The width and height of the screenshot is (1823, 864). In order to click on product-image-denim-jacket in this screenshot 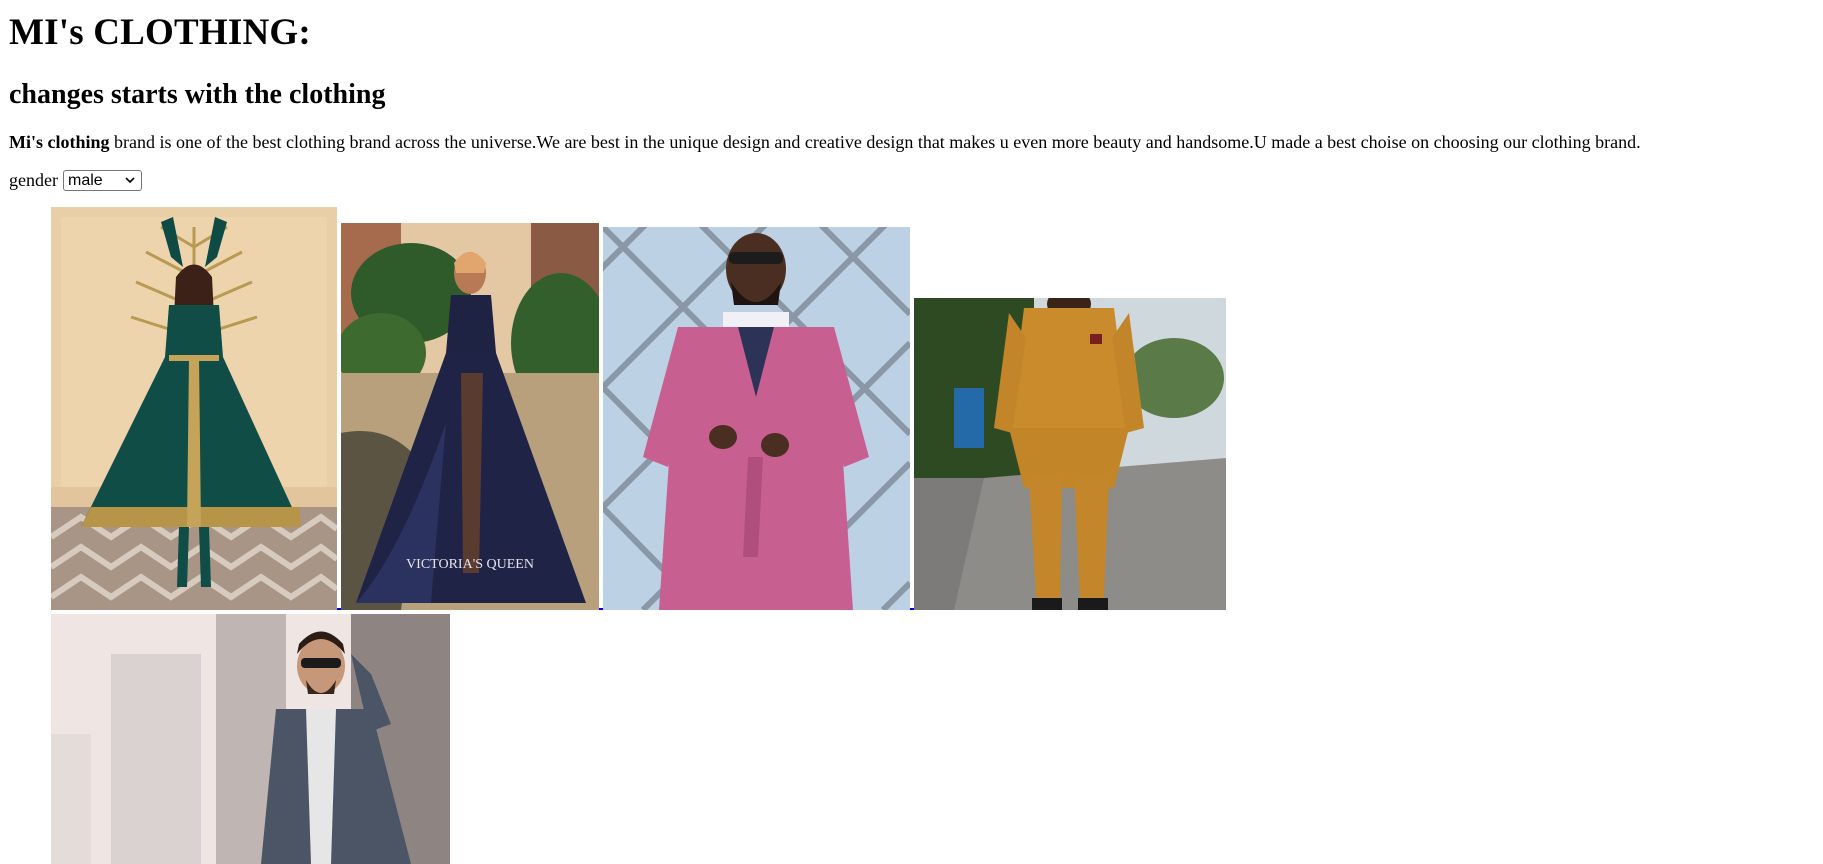, I will do `click(250, 739)`.